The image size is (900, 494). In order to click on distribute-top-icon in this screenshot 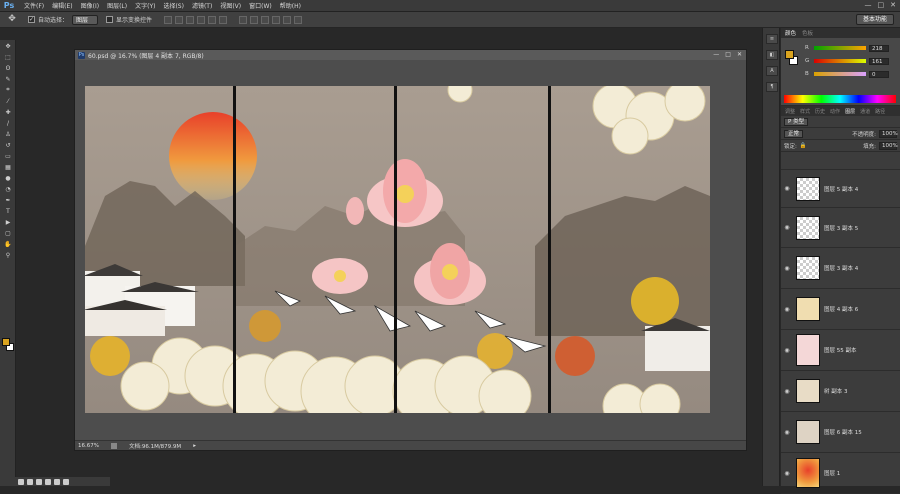, I will do `click(243, 19)`.